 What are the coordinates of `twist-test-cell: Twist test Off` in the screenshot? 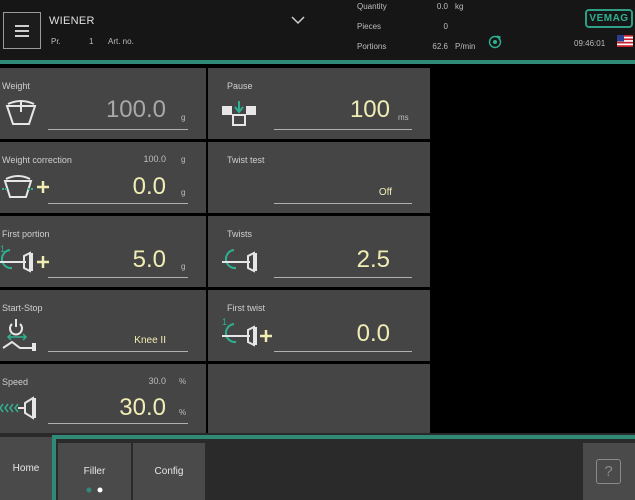 It's located at (319, 177).